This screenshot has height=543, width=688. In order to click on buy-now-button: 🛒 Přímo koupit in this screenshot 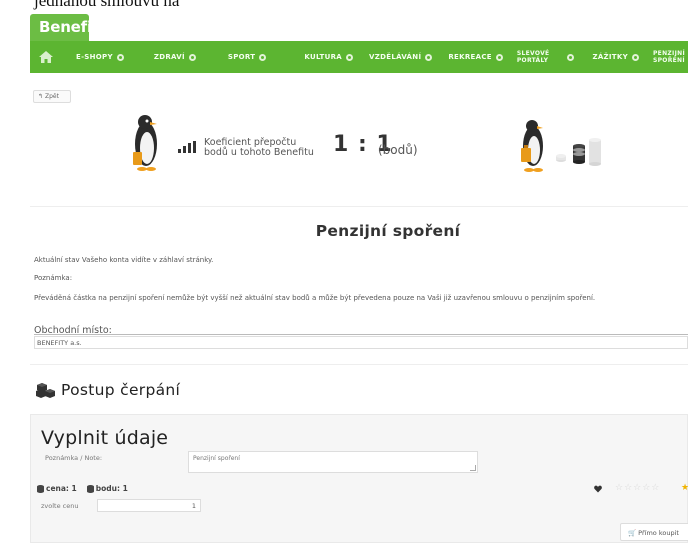, I will do `click(654, 532)`.